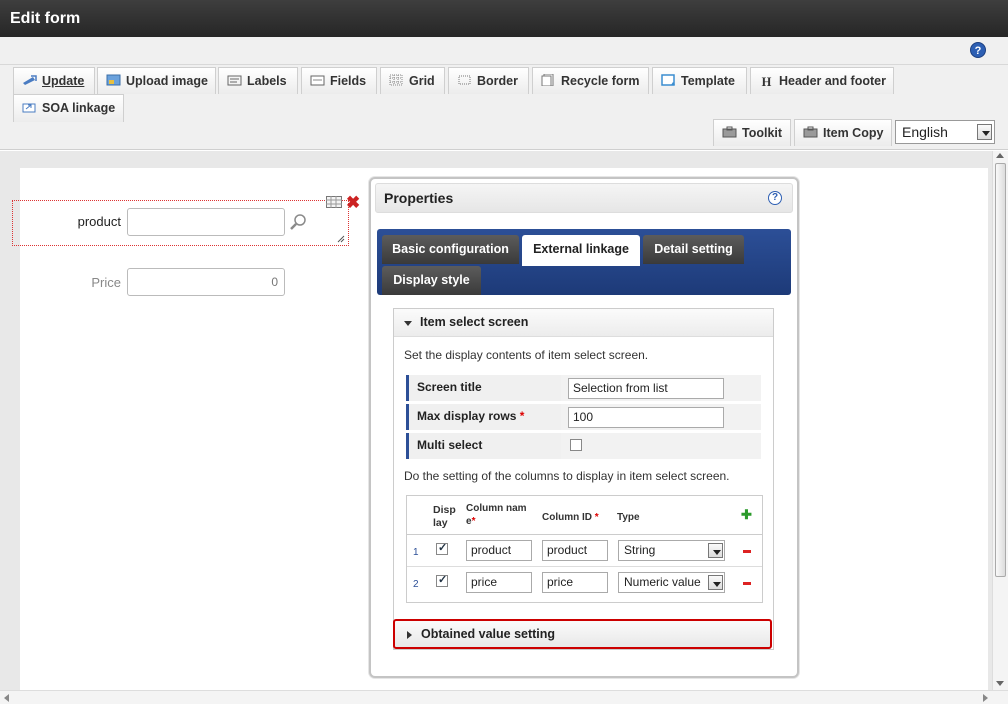  Describe the element at coordinates (978, 50) in the screenshot. I see `help-icon: ?` at that location.